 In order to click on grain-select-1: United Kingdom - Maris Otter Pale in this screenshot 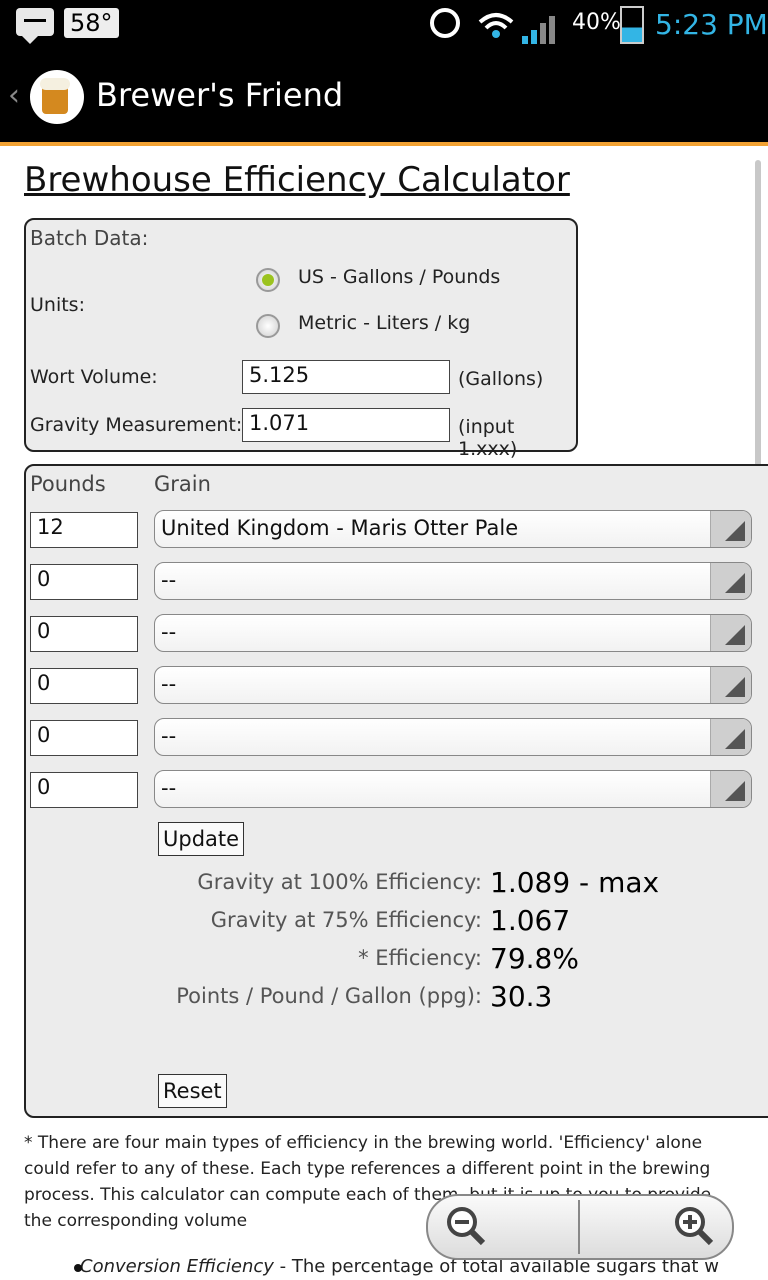, I will do `click(453, 529)`.